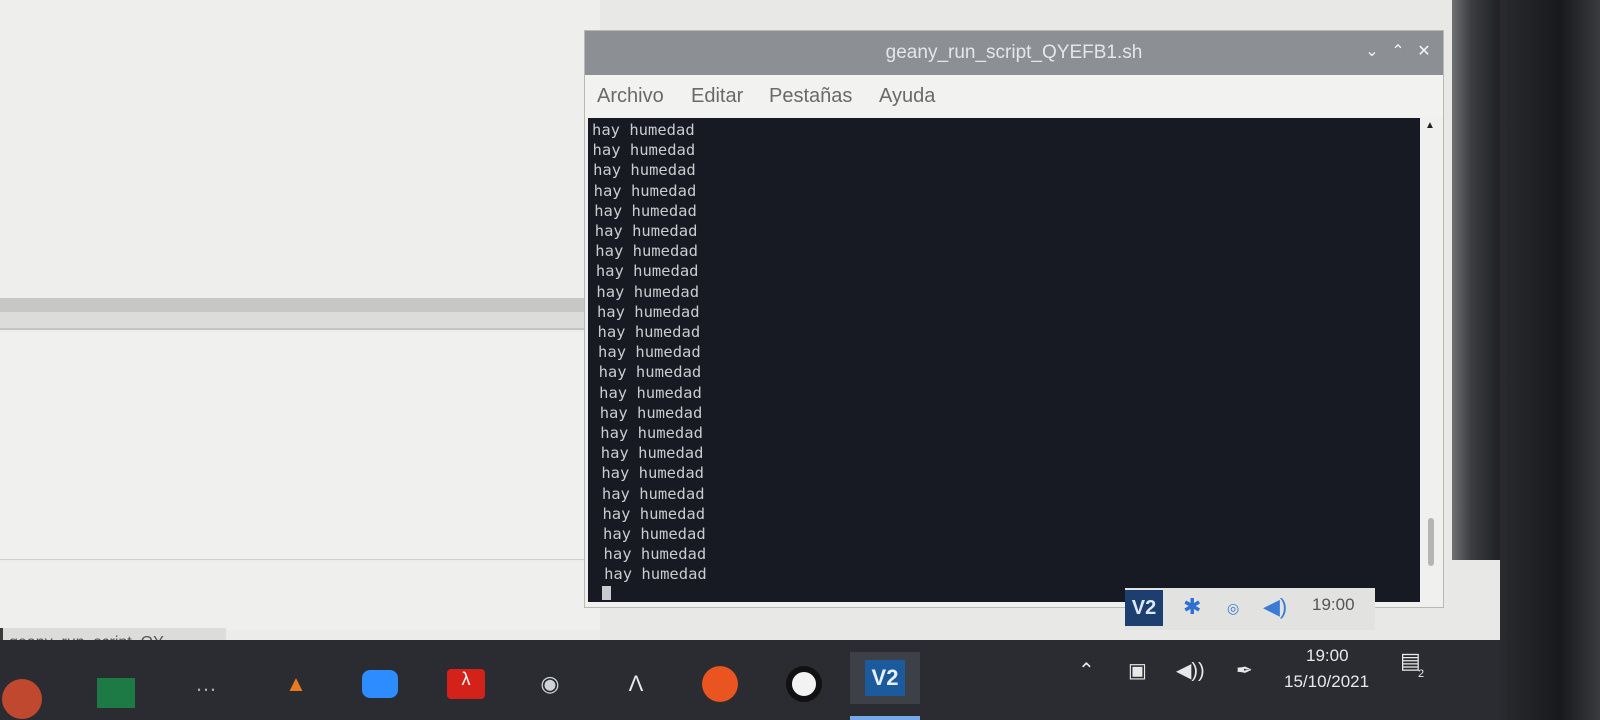 The width and height of the screenshot is (1600, 720). Describe the element at coordinates (296, 684) in the screenshot. I see `matlab-icon: ▲` at that location.